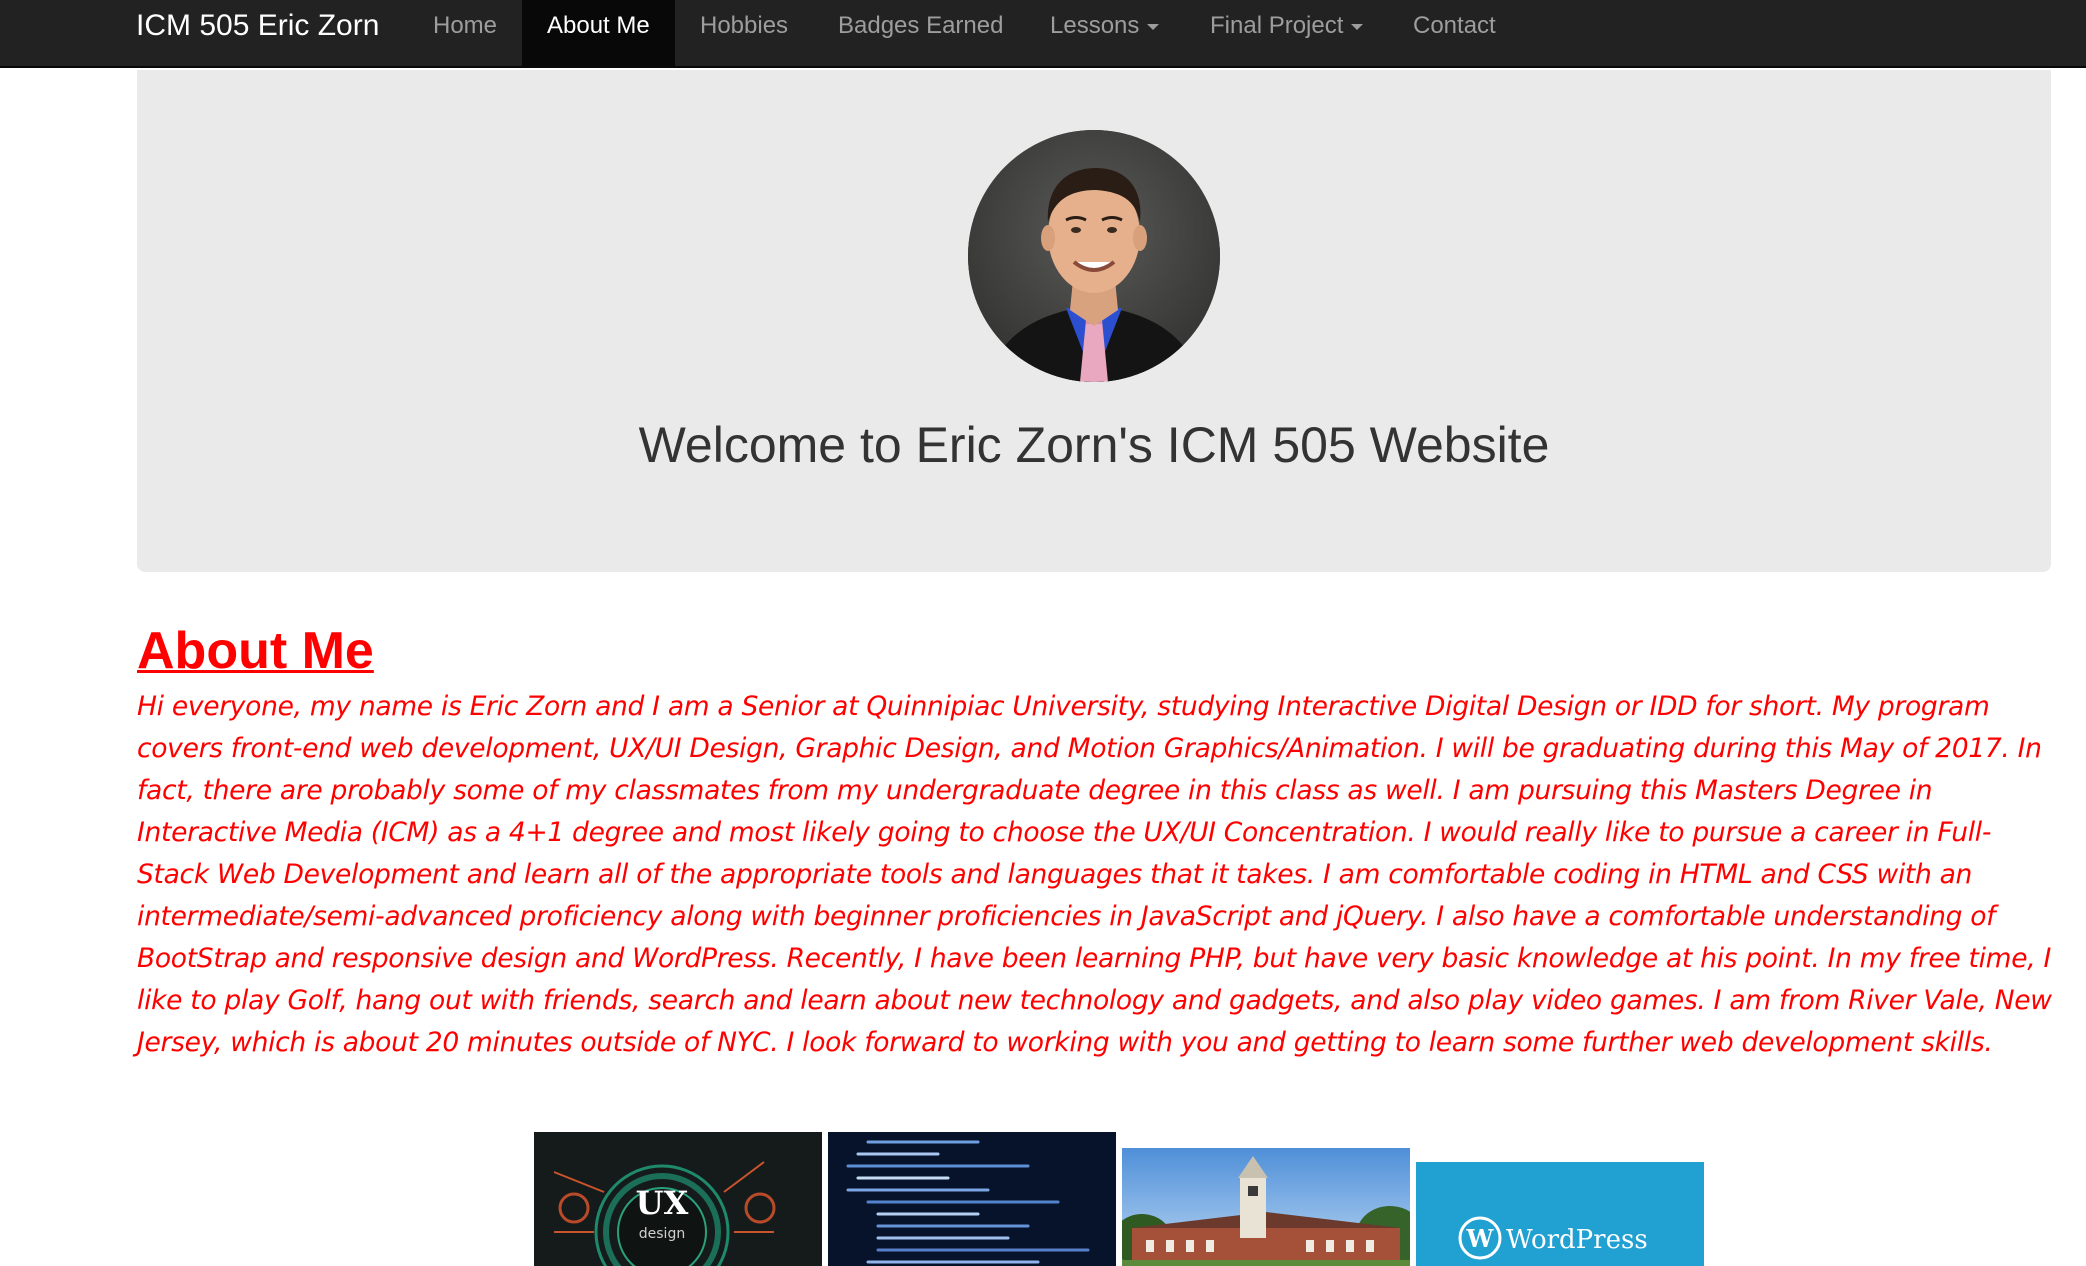  I want to click on svg-text: W, so click(1480, 1238).